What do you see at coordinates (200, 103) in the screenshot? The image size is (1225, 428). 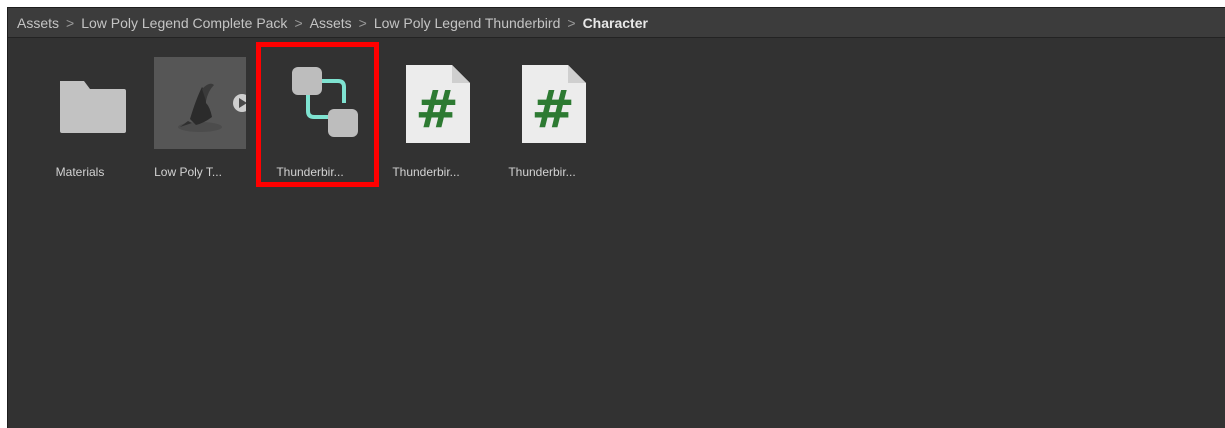 I see `model-preview-icon` at bounding box center [200, 103].